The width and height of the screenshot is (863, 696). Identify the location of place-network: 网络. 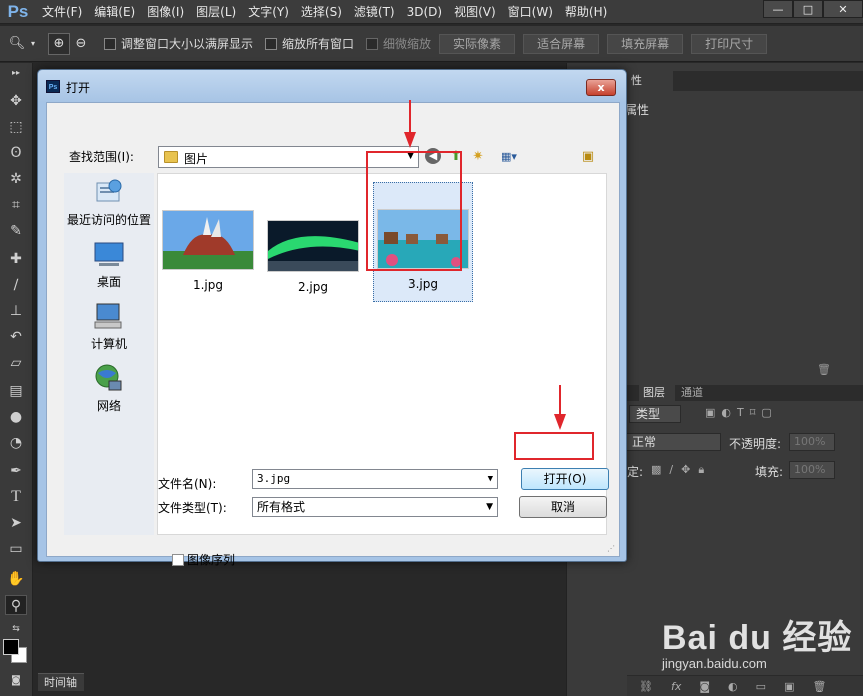
(109, 388).